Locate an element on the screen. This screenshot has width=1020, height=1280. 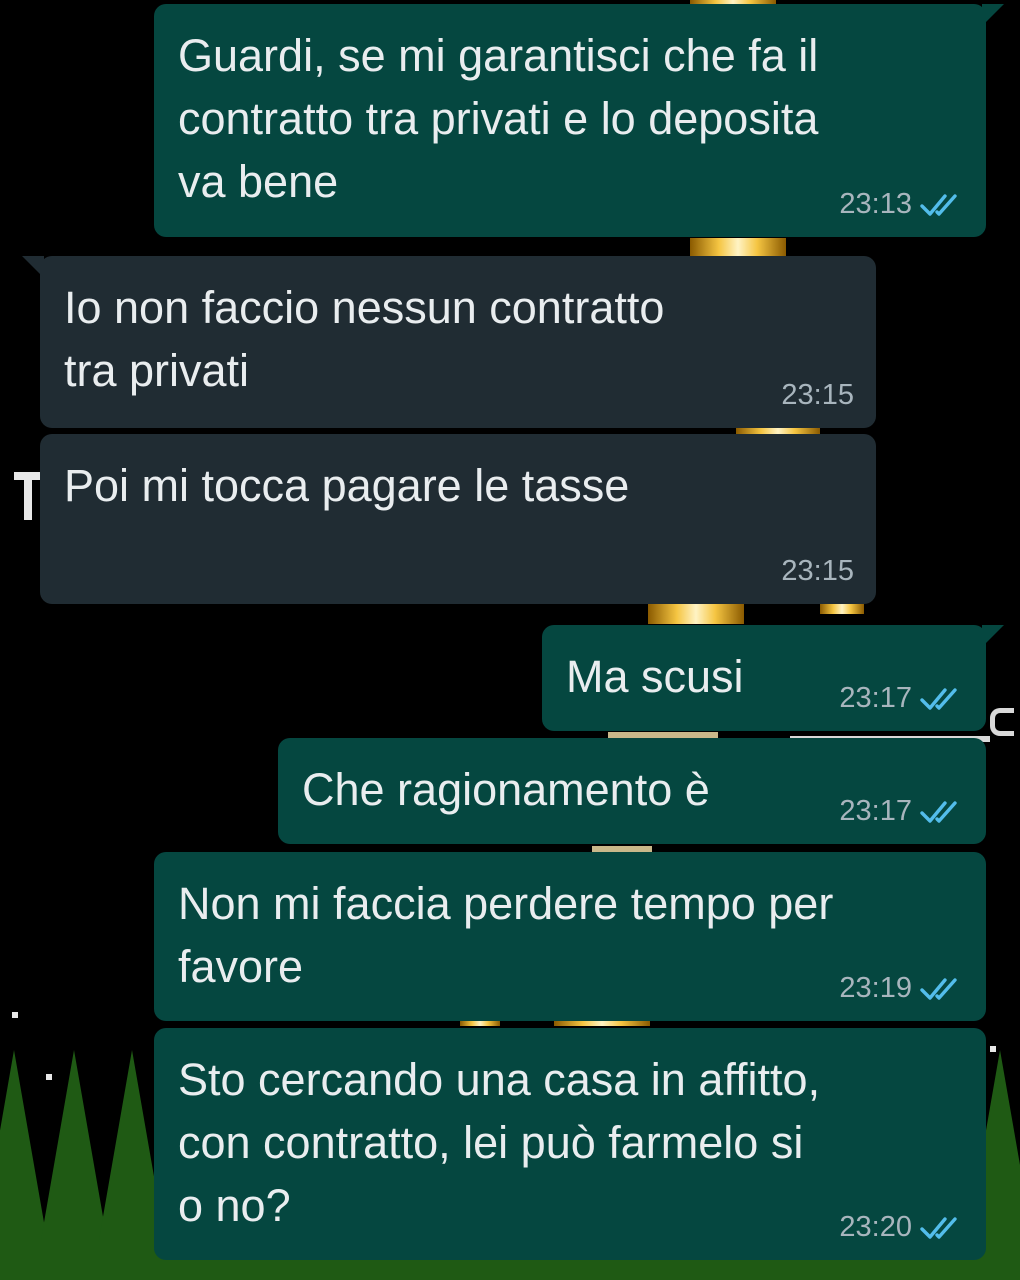
message-time: 23:13 is located at coordinates (875, 204).